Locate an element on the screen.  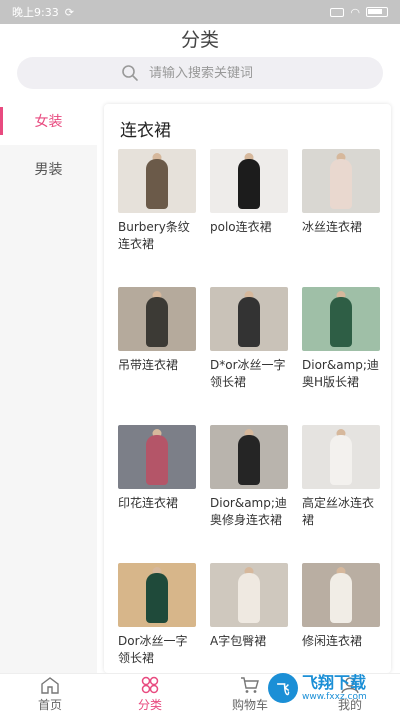
sidebar-item-label: 女装 is located at coordinates (48, 122).